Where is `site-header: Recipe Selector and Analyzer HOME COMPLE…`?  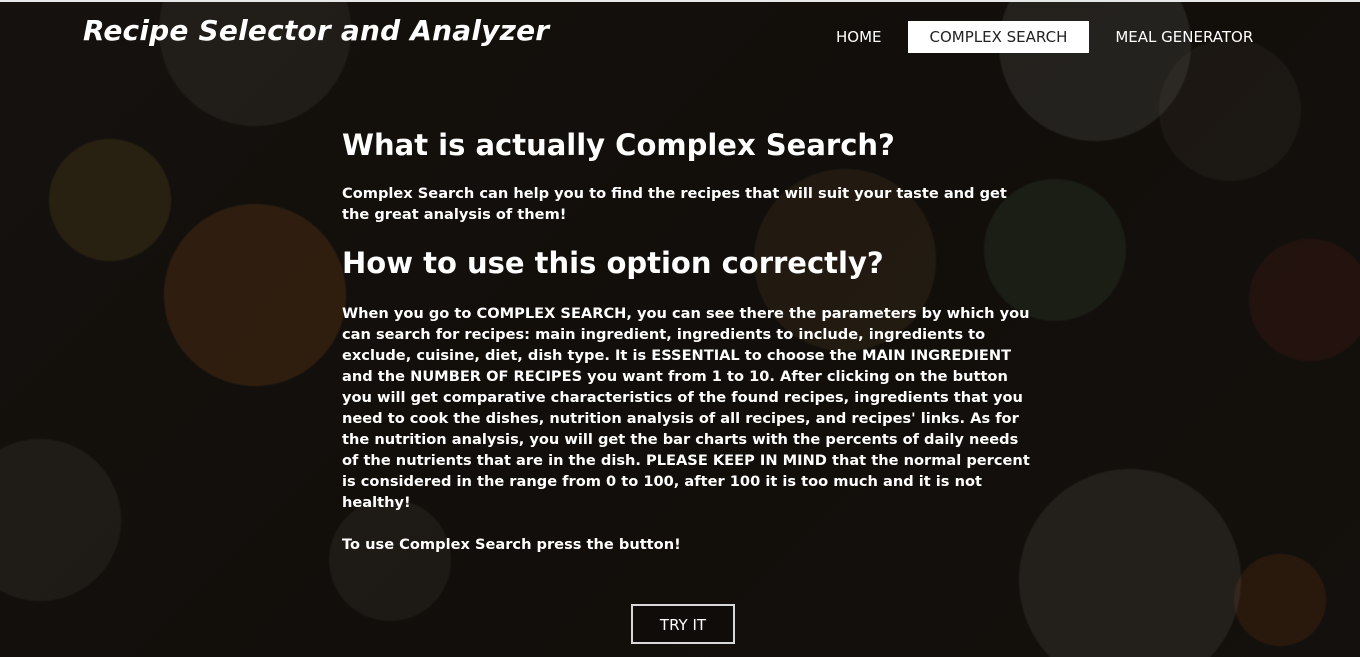 site-header: Recipe Selector and Analyzer HOME COMPLE… is located at coordinates (680, 35).